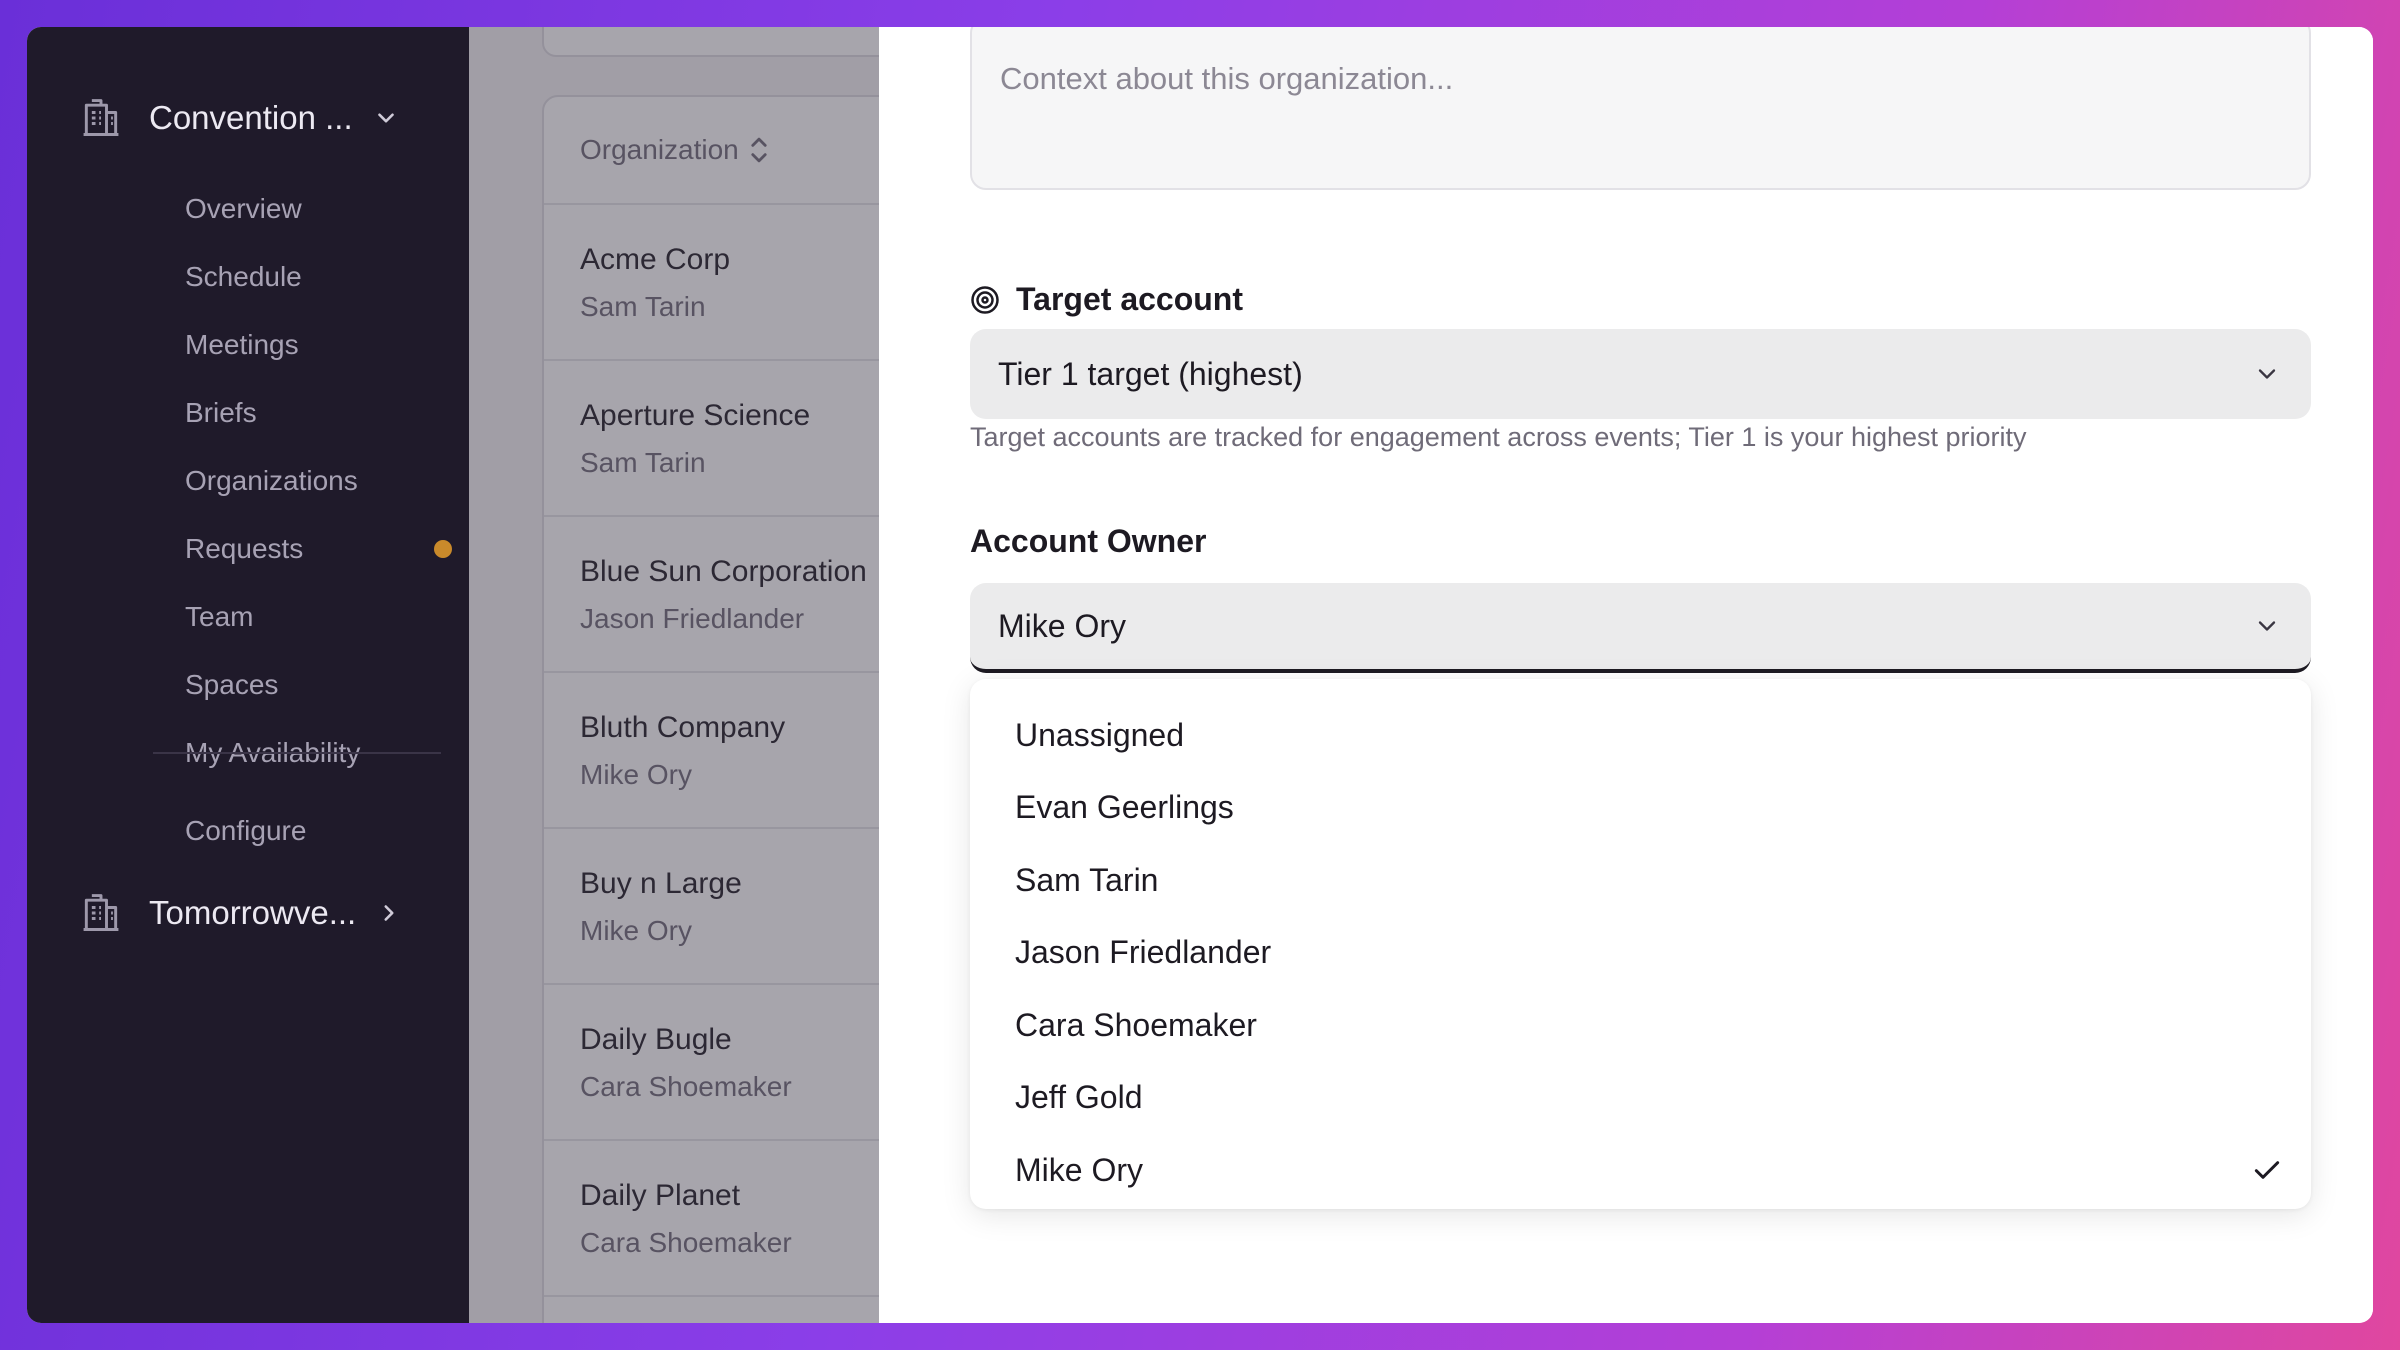 This screenshot has height=1350, width=2400. I want to click on account-owner-label: Account Owner, so click(1088, 541).